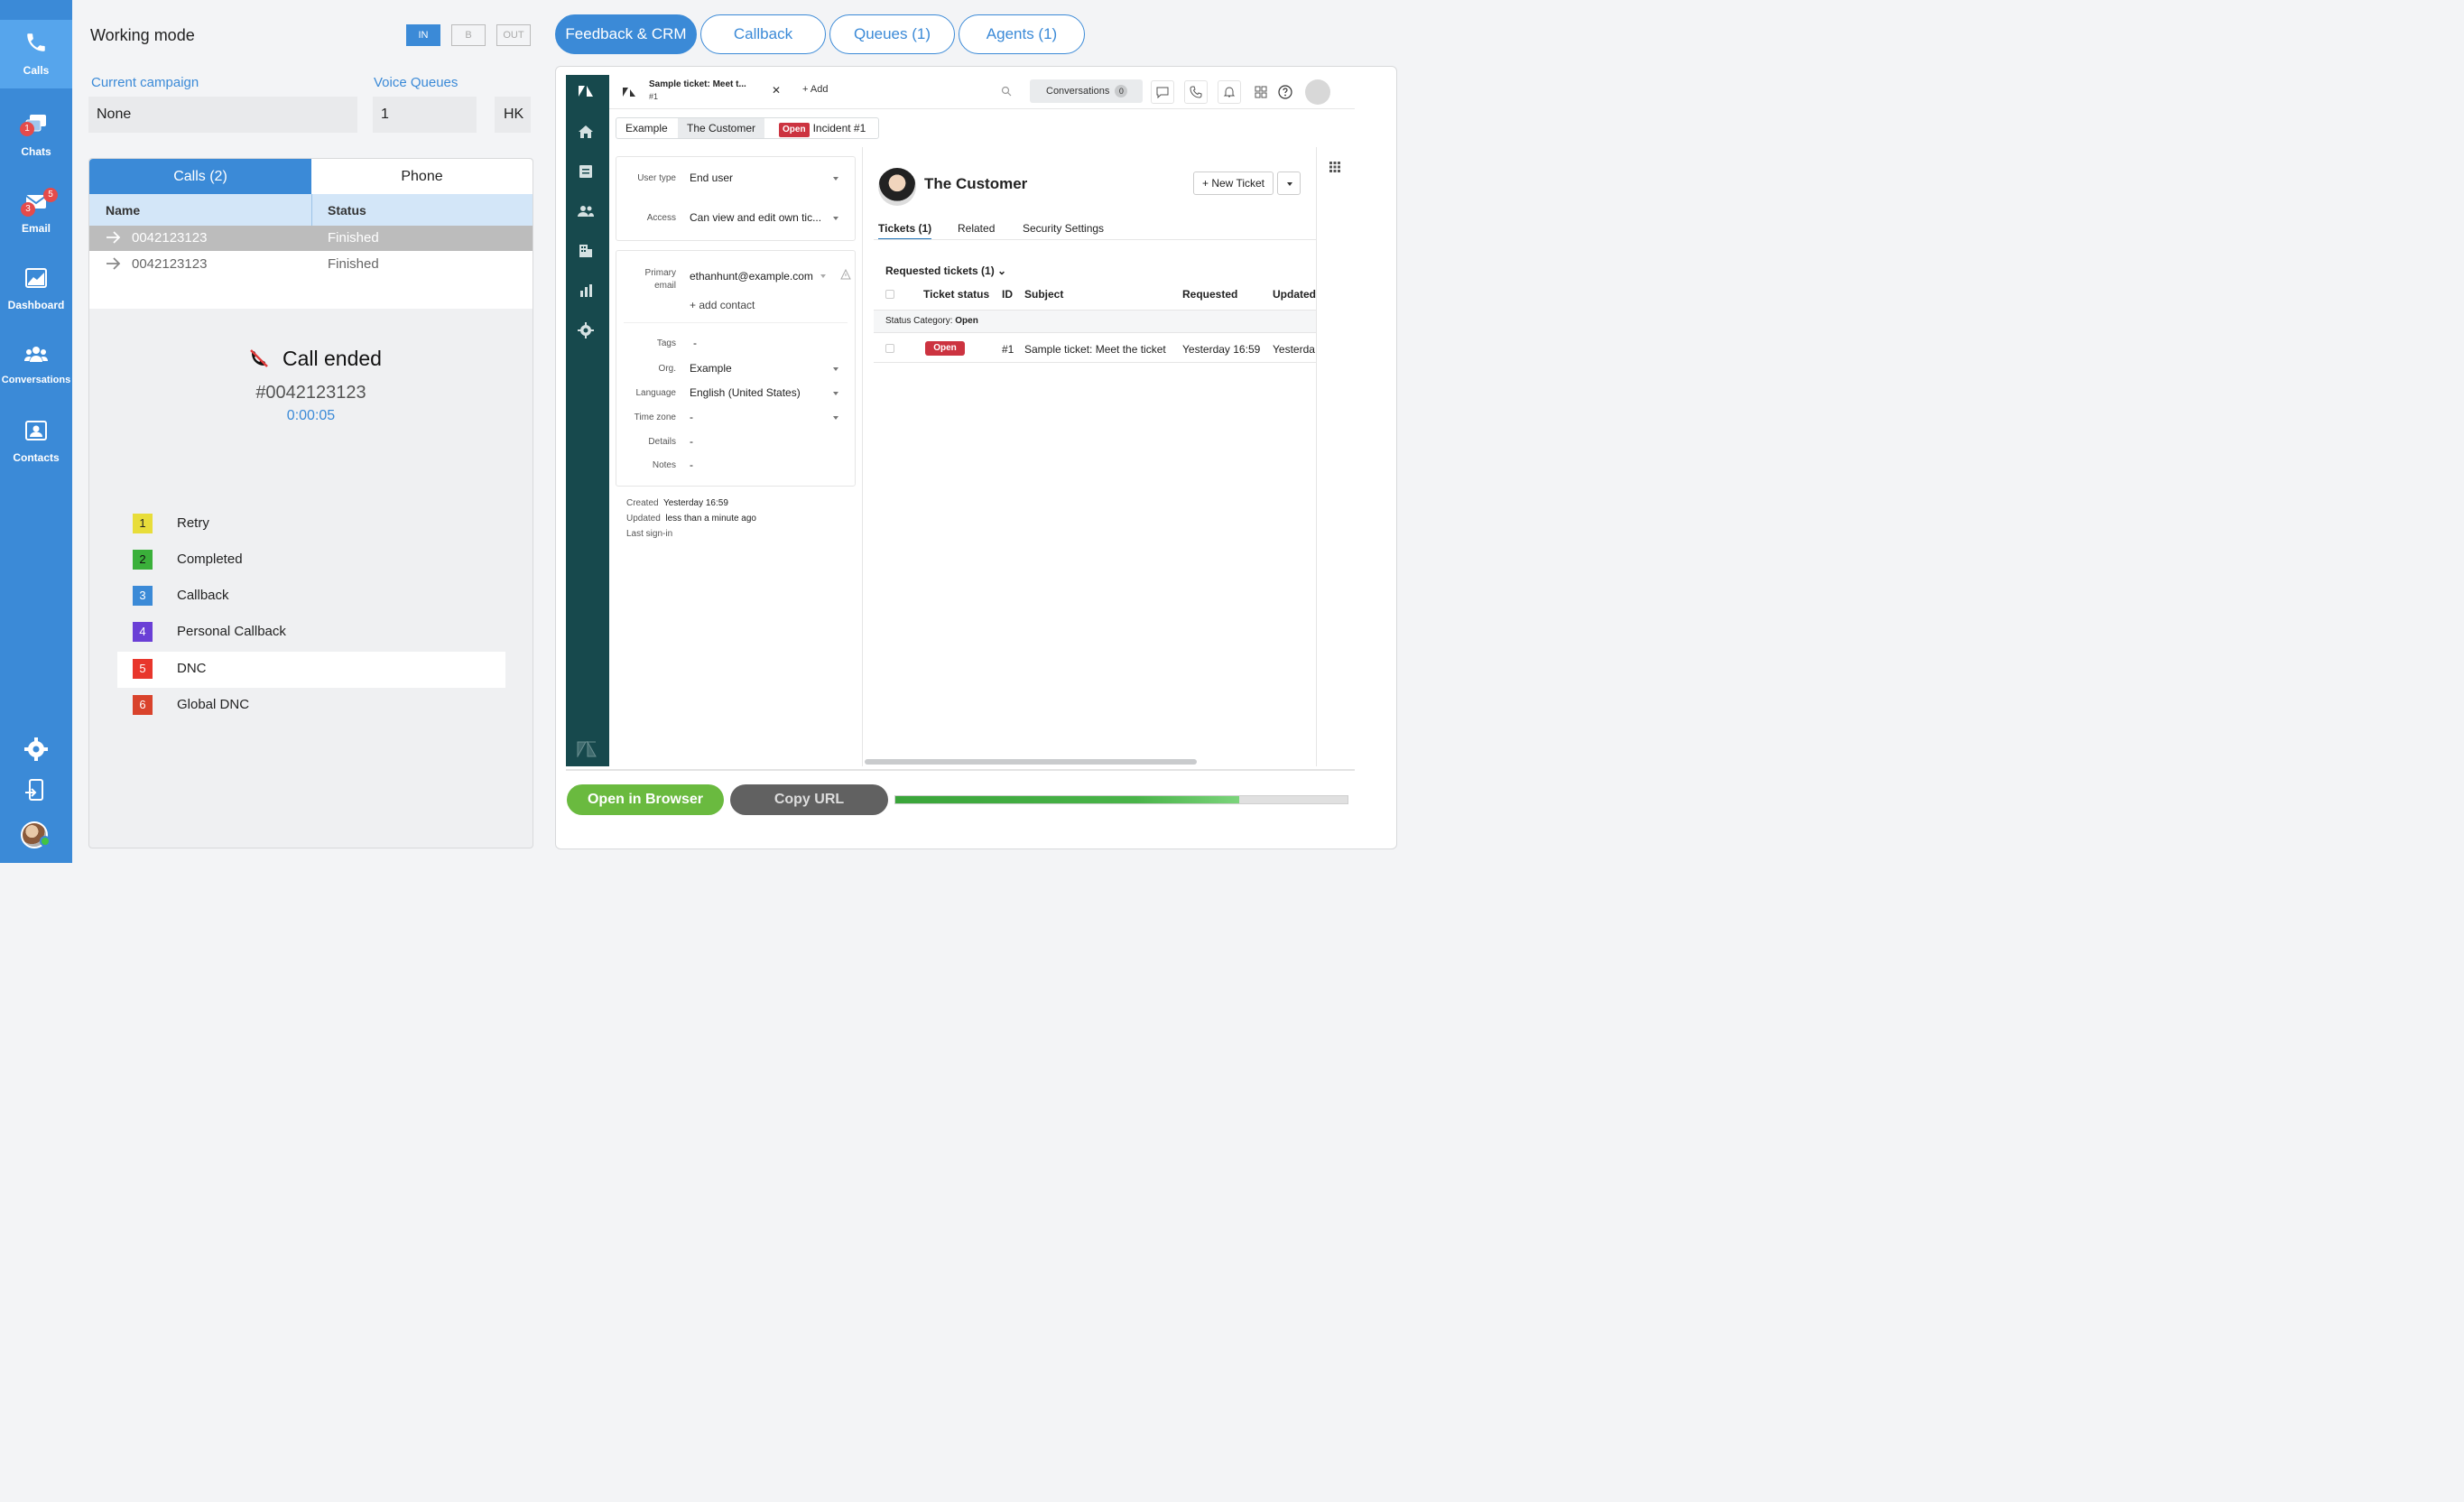 The width and height of the screenshot is (2464, 1502). What do you see at coordinates (722, 305) in the screenshot?
I see `add-contact-link: + add contact` at bounding box center [722, 305].